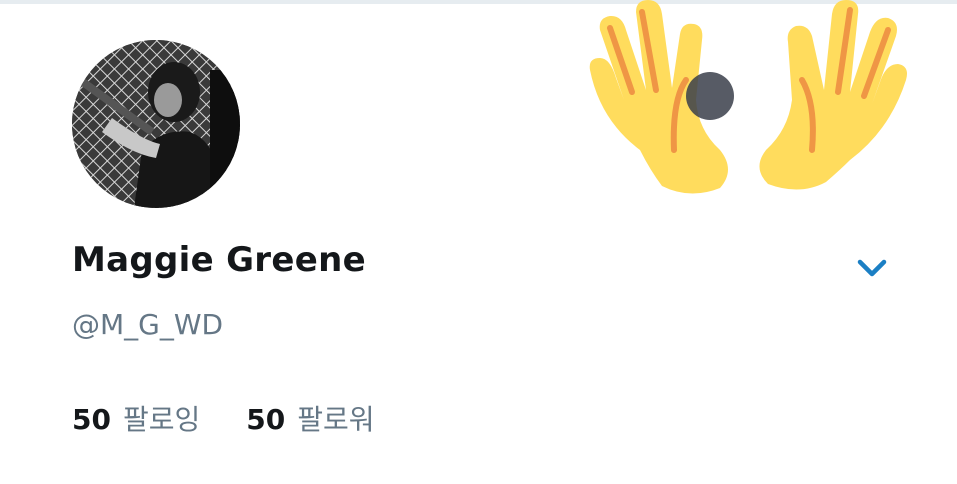 The height and width of the screenshot is (484, 957). I want to click on follow-stats: 50 팔로잉 50 팔로워, so click(246, 418).